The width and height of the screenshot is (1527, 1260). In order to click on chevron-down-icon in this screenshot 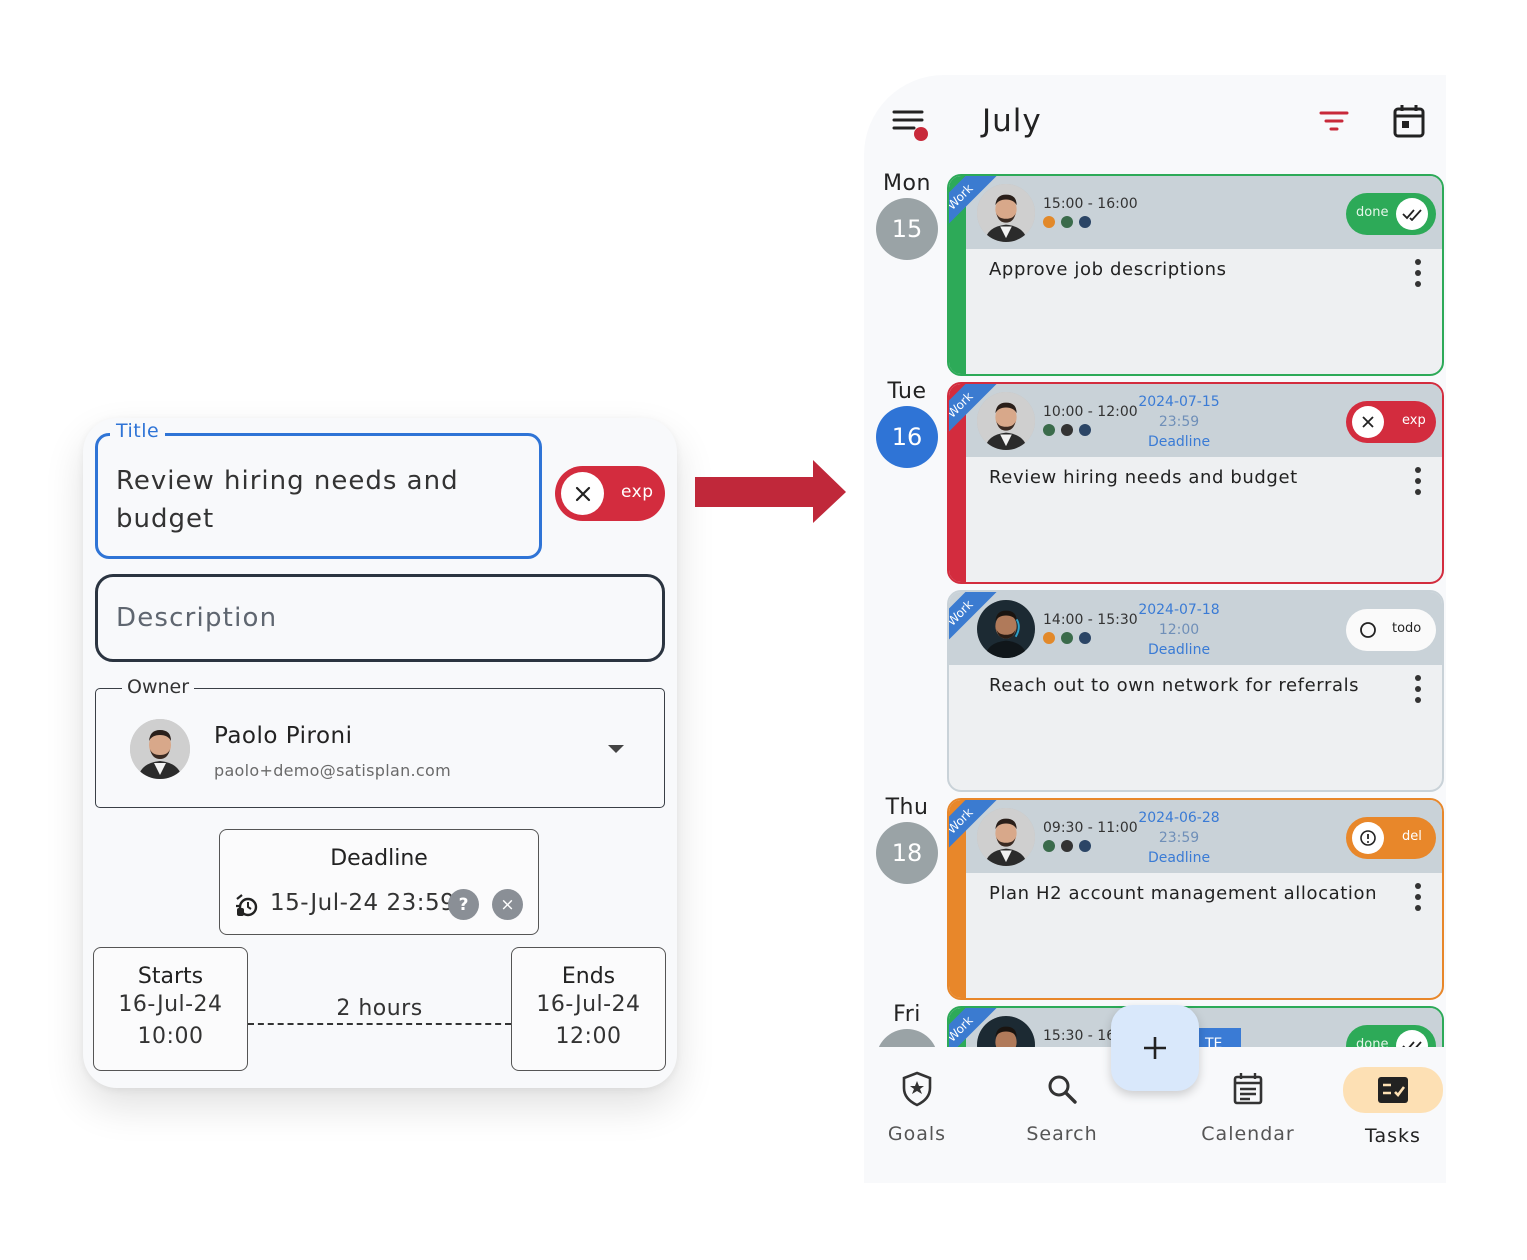, I will do `click(616, 749)`.